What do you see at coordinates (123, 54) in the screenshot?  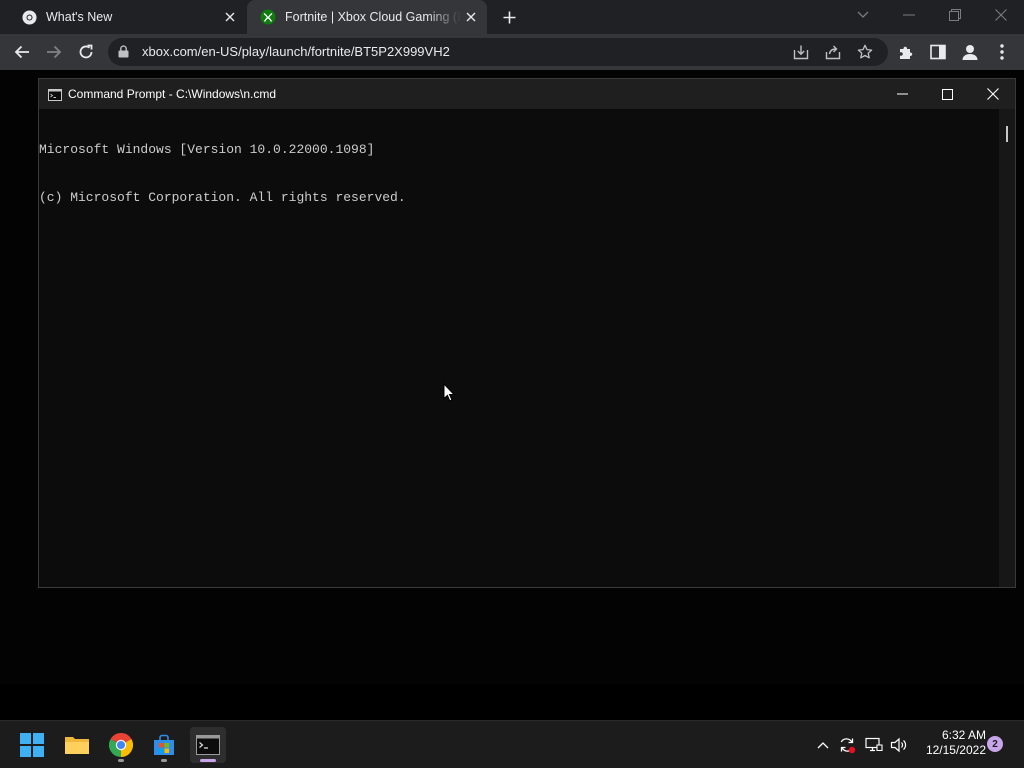 I see `lock-icon` at bounding box center [123, 54].